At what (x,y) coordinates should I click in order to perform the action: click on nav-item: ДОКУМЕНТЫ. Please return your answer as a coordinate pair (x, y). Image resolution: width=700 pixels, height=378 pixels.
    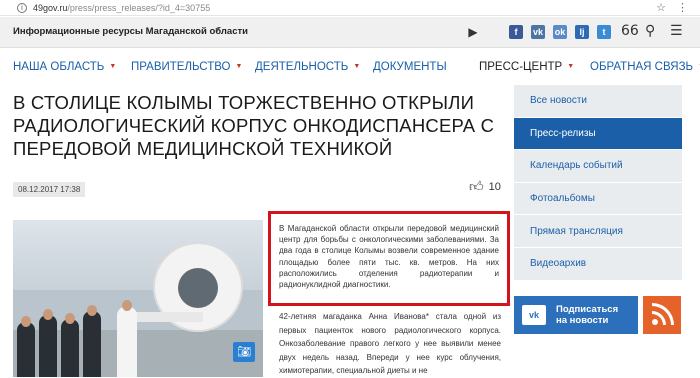
    Looking at the image, I should click on (410, 67).